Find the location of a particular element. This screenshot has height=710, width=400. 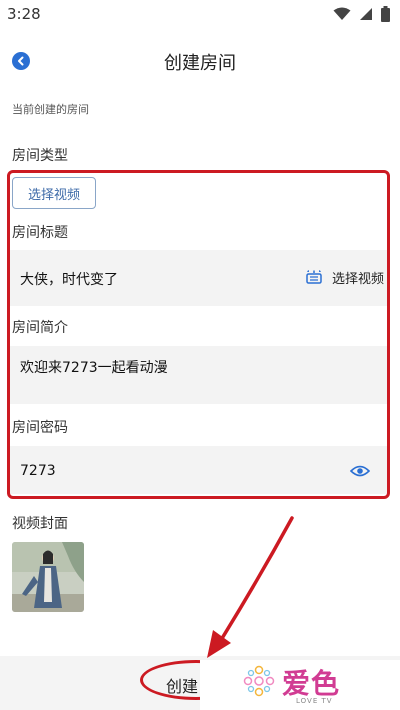

eye-icon is located at coordinates (360, 471).